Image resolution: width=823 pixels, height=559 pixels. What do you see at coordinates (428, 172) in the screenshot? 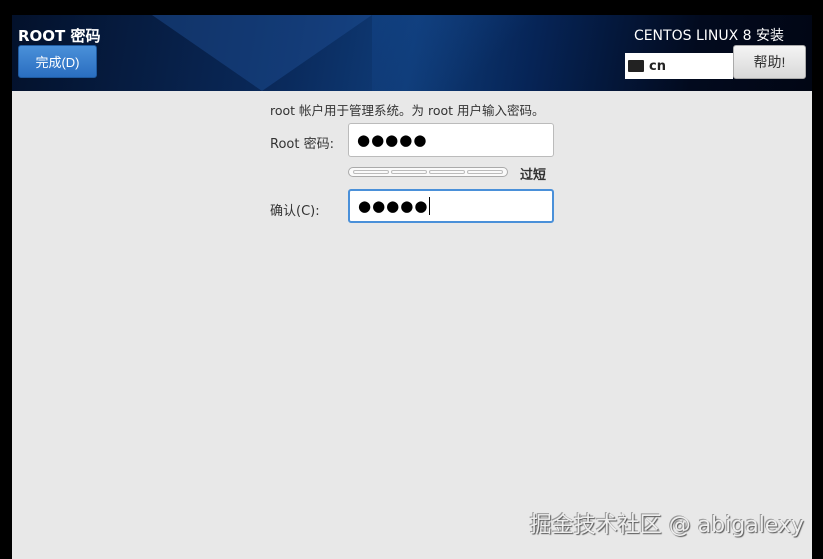
I see `password-strength-meter` at bounding box center [428, 172].